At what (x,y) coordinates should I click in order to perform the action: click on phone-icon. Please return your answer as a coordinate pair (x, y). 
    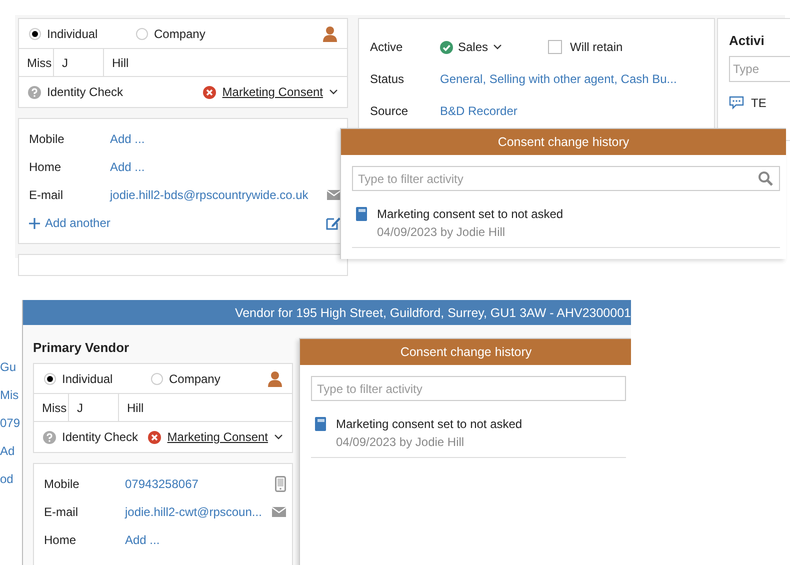
    Looking at the image, I should click on (280, 484).